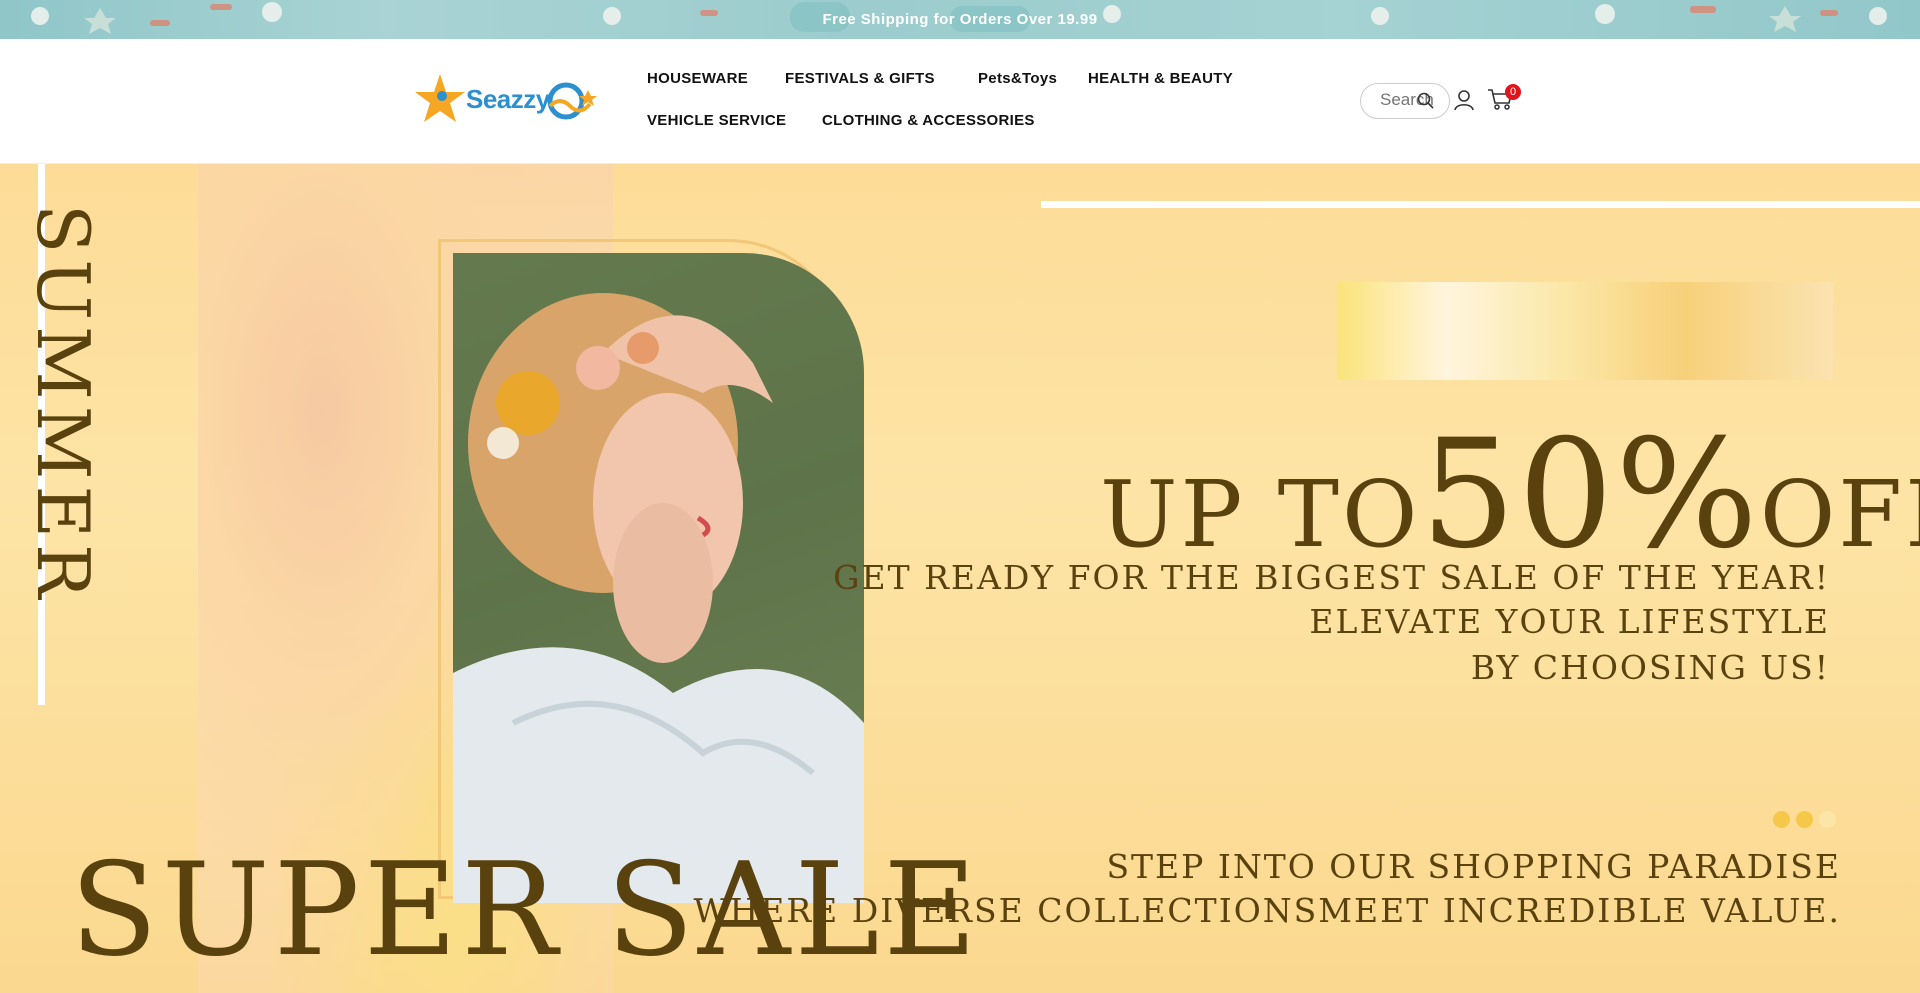 The width and height of the screenshot is (1920, 993). What do you see at coordinates (572, 101) in the screenshot?
I see `wave-logo-icon` at bounding box center [572, 101].